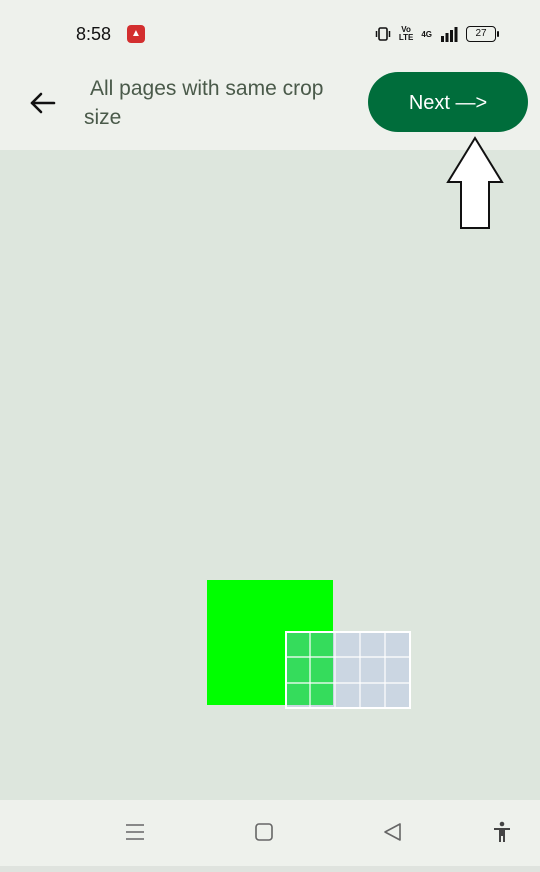  What do you see at coordinates (502, 832) in the screenshot?
I see `accessibility-icon` at bounding box center [502, 832].